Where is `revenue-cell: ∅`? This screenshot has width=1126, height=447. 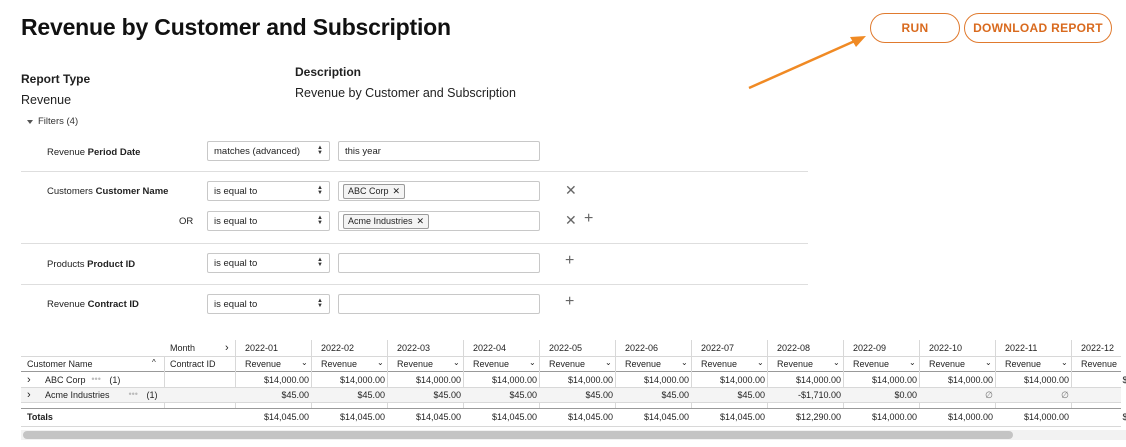 revenue-cell: ∅ is located at coordinates (1065, 395).